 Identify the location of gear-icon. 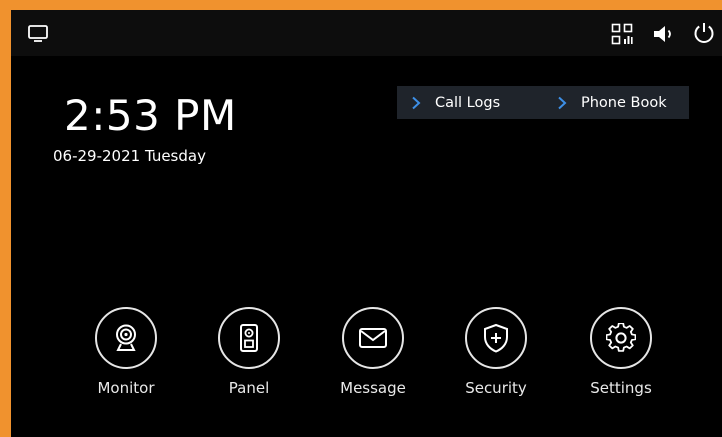
(621, 337).